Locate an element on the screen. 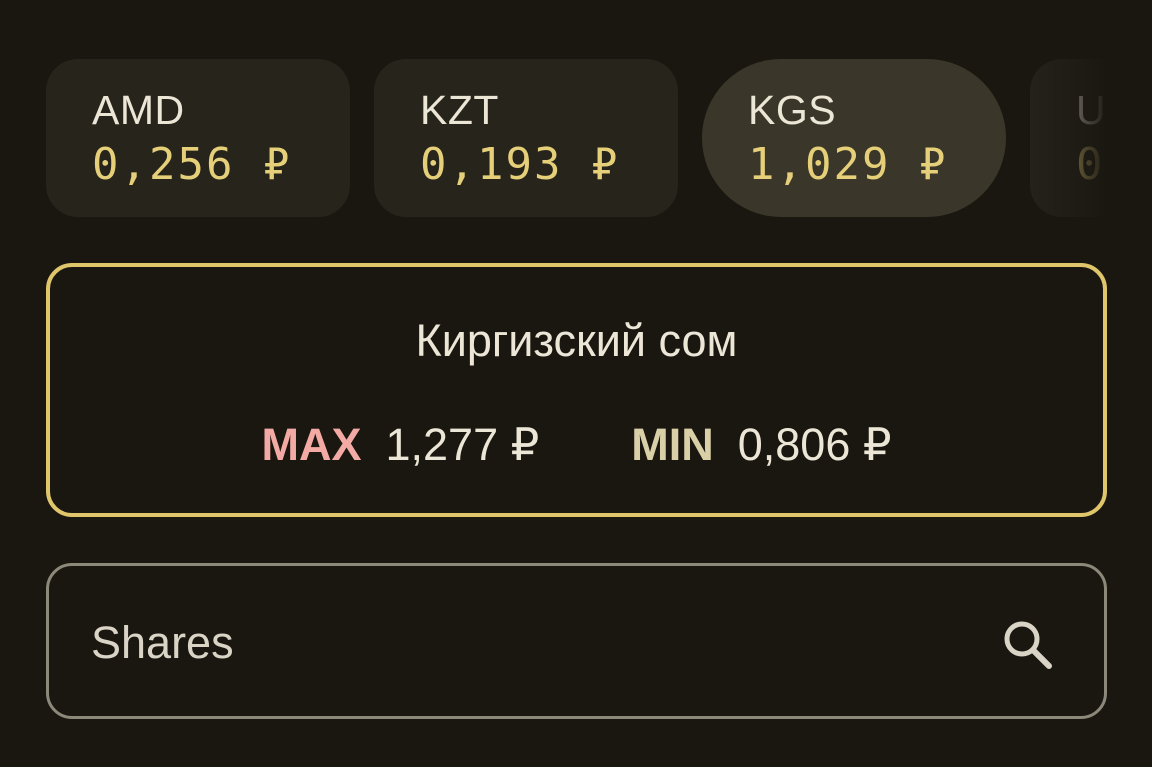  rate-range-row: MAX 1,277 ₽ MIN 0,806 ₽ is located at coordinates (576, 445).